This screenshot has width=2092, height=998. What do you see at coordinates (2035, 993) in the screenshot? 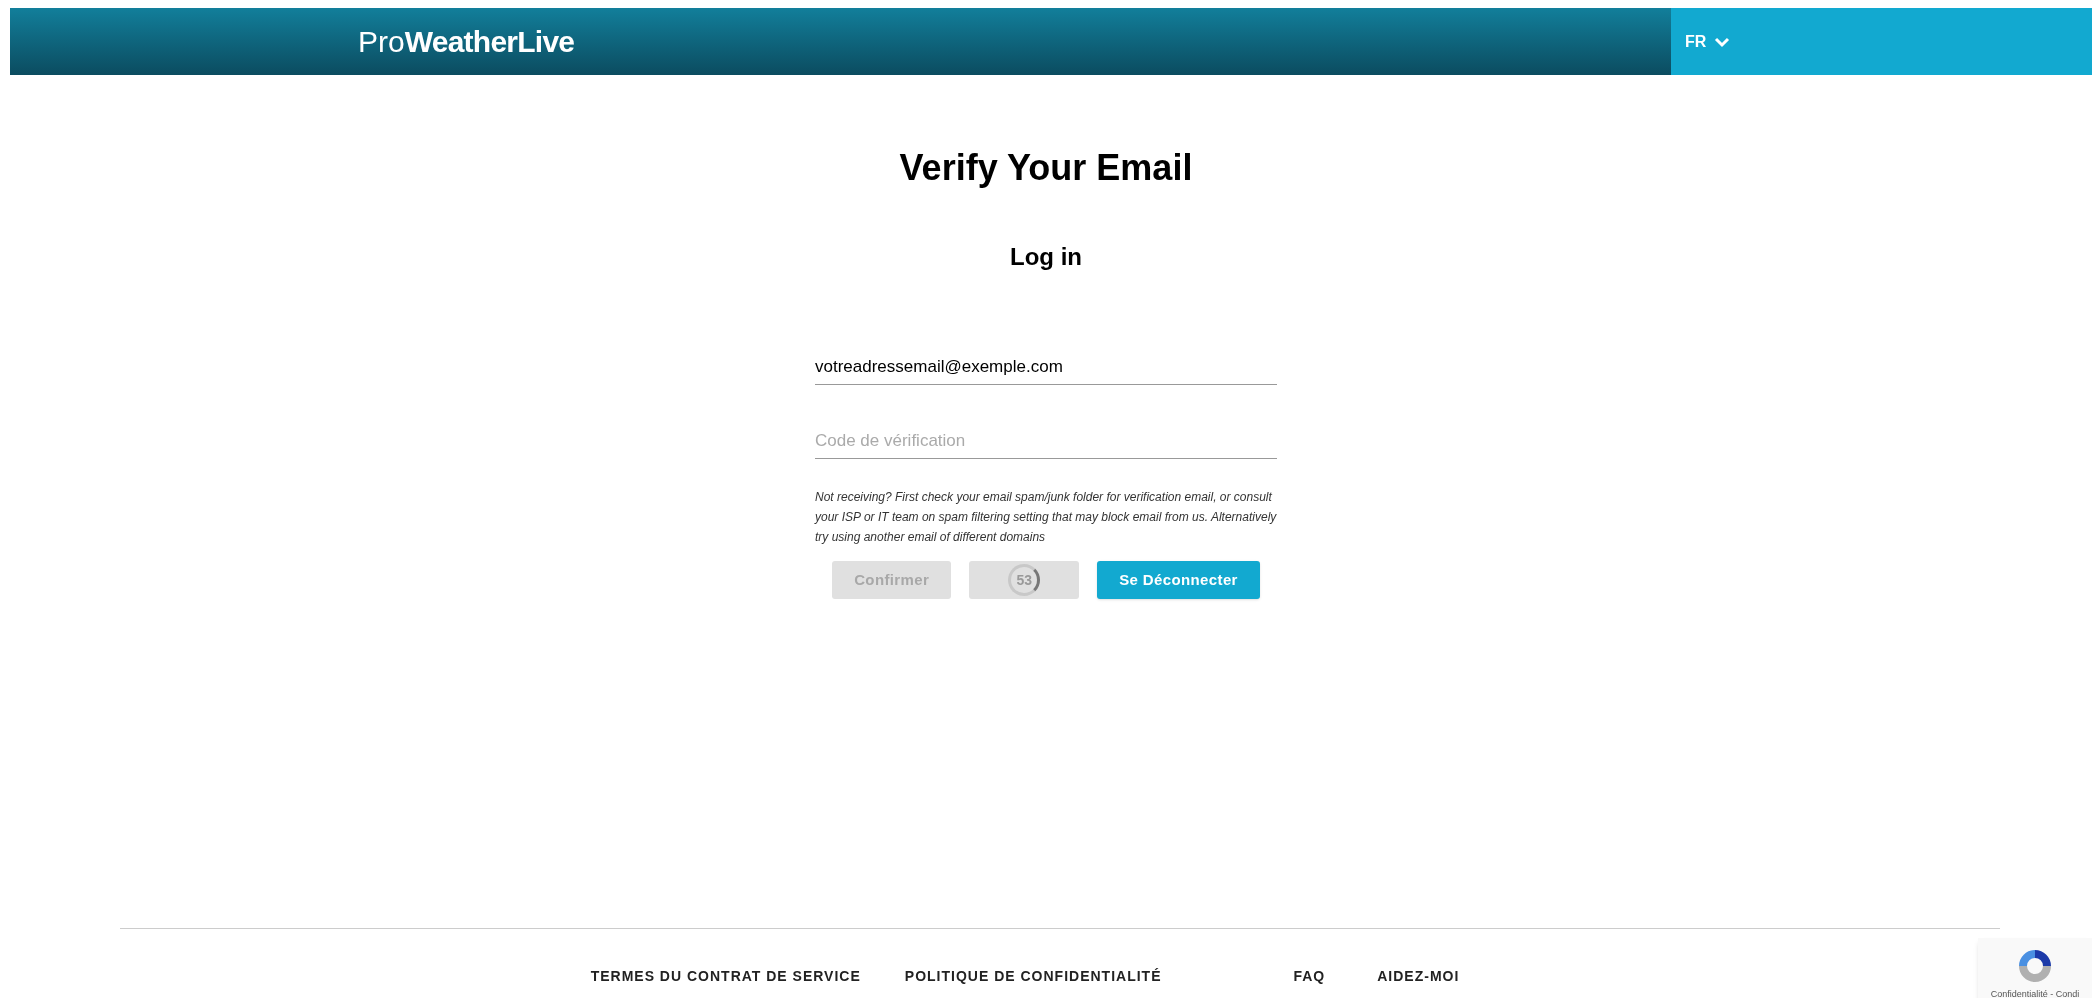
I see `recaptcha-text: Confidentialité - Condi` at bounding box center [2035, 993].